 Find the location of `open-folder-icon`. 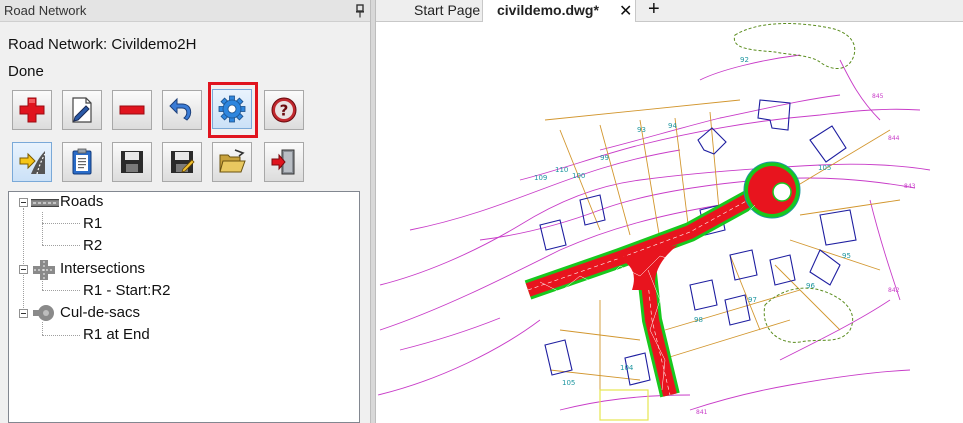

open-folder-icon is located at coordinates (232, 161).